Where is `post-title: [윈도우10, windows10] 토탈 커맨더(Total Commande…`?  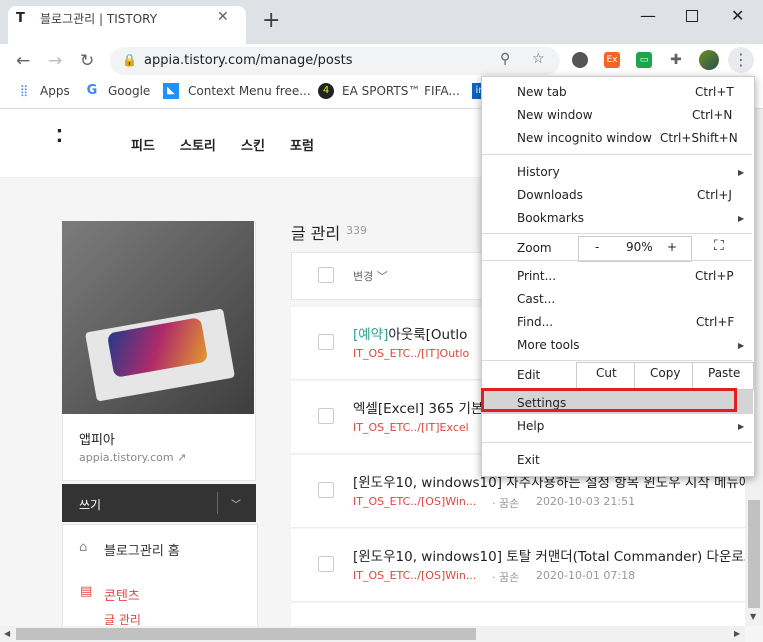 post-title: [윈도우10, windows10] 토탈 커맨더(Total Commande… is located at coordinates (554, 555).